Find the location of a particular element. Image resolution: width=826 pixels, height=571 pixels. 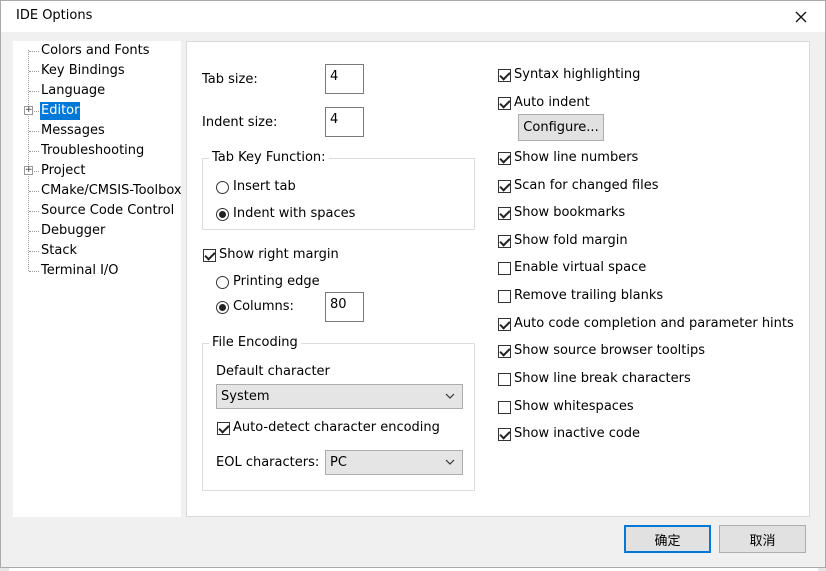

tree-item: Troubleshooting is located at coordinates (92, 151).